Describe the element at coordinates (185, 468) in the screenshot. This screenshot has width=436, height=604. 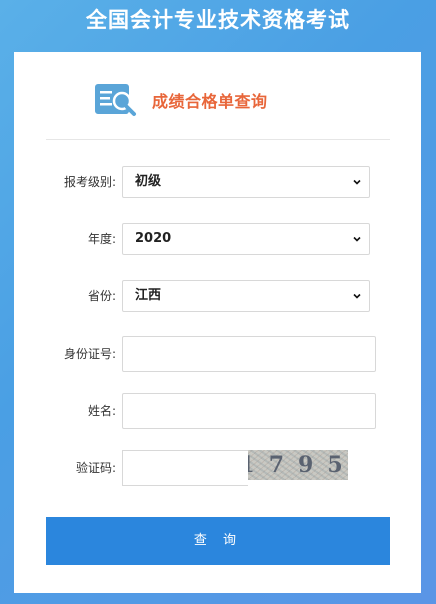
I see `captcha-input` at that location.